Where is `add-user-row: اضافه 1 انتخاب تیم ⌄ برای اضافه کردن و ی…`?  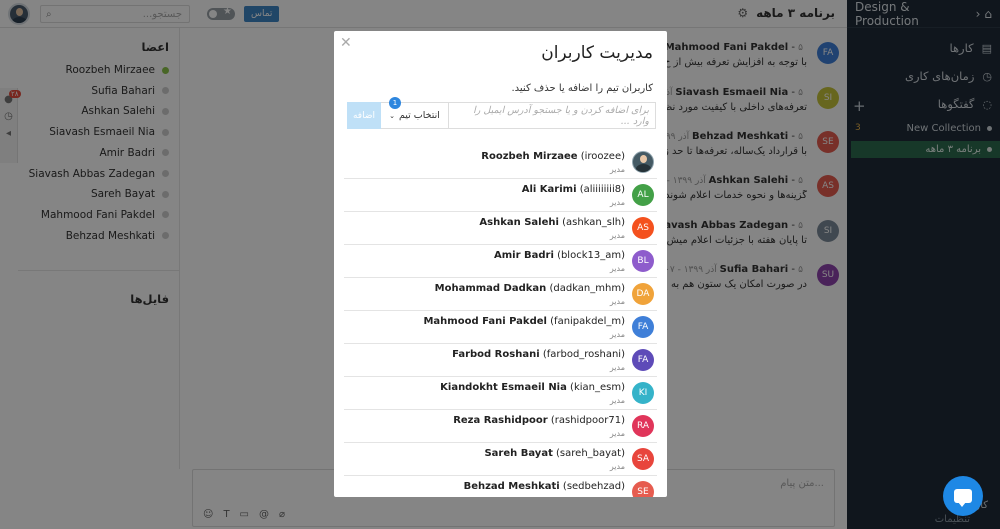
add-user-row: اضافه 1 انتخاب تیم ⌄ برای اضافه کردن و ی… is located at coordinates (501, 113).